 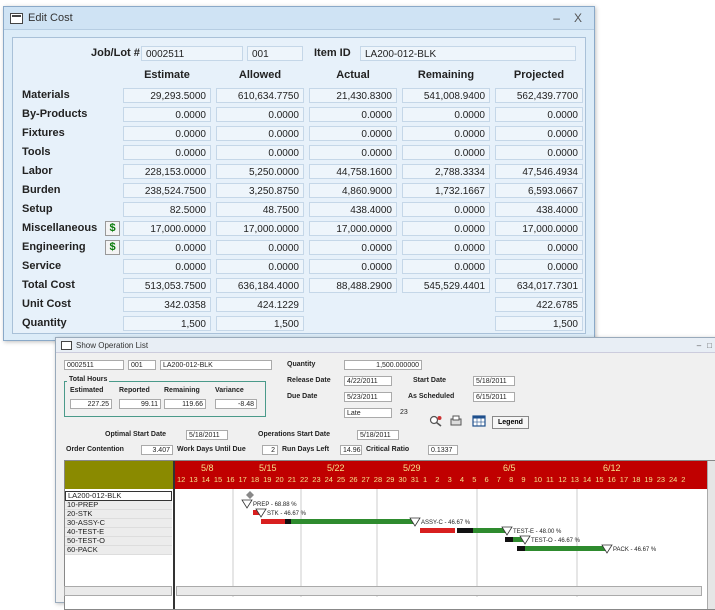 What do you see at coordinates (353, 171) in the screenshot?
I see `cost-cell: 44,758.1600` at bounding box center [353, 171].